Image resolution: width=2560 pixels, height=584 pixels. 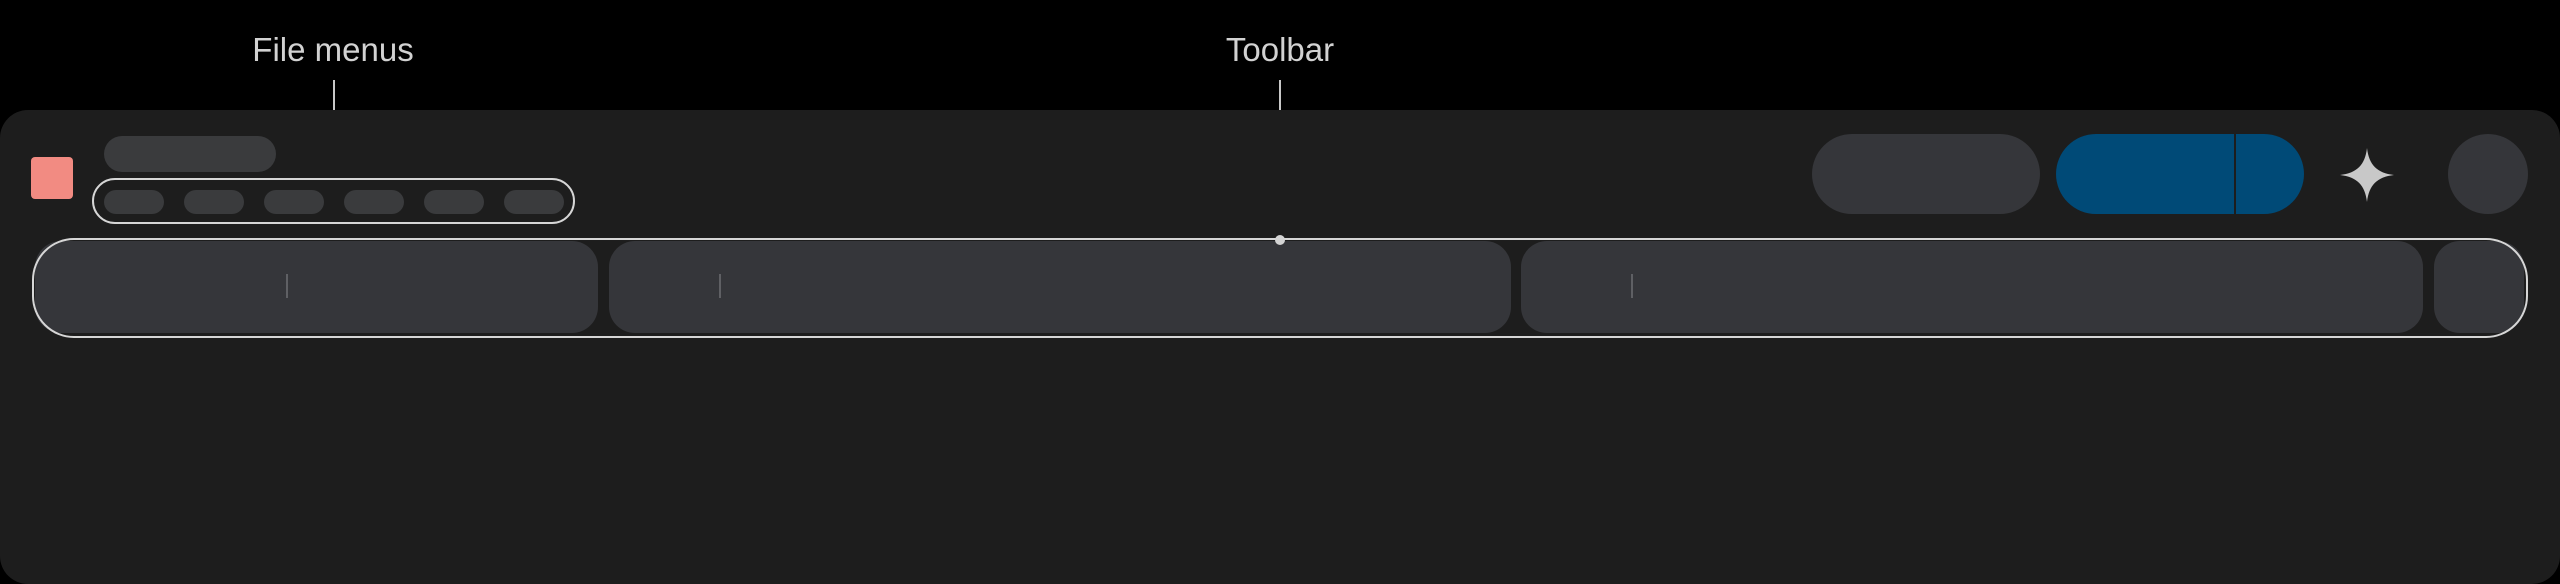 What do you see at coordinates (1926, 174) in the screenshot?
I see `secondary-button` at bounding box center [1926, 174].